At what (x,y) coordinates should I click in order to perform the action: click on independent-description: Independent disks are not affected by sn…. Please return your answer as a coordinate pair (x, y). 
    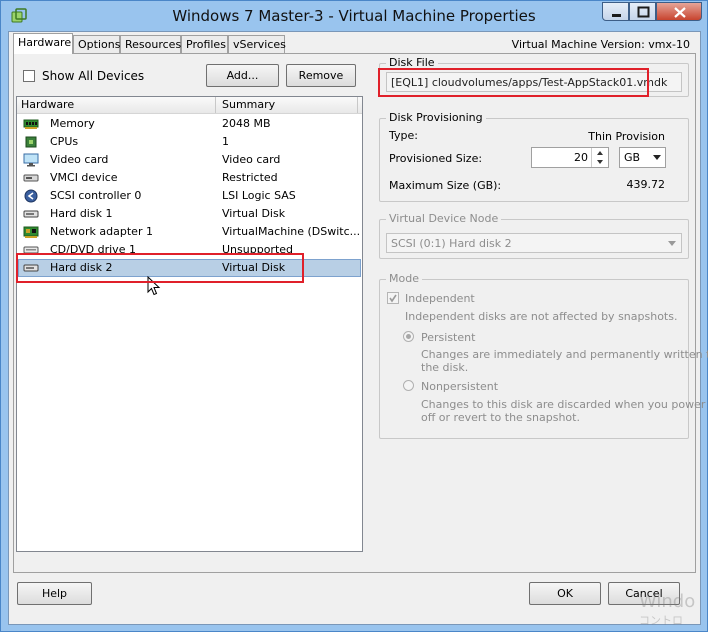
    Looking at the image, I should click on (541, 316).